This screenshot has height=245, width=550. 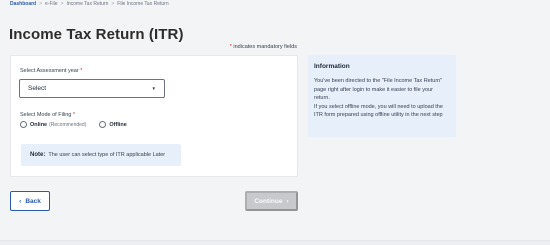 I want to click on filing-mode-options: Online (Recommended) Offline, so click(x=73, y=124).